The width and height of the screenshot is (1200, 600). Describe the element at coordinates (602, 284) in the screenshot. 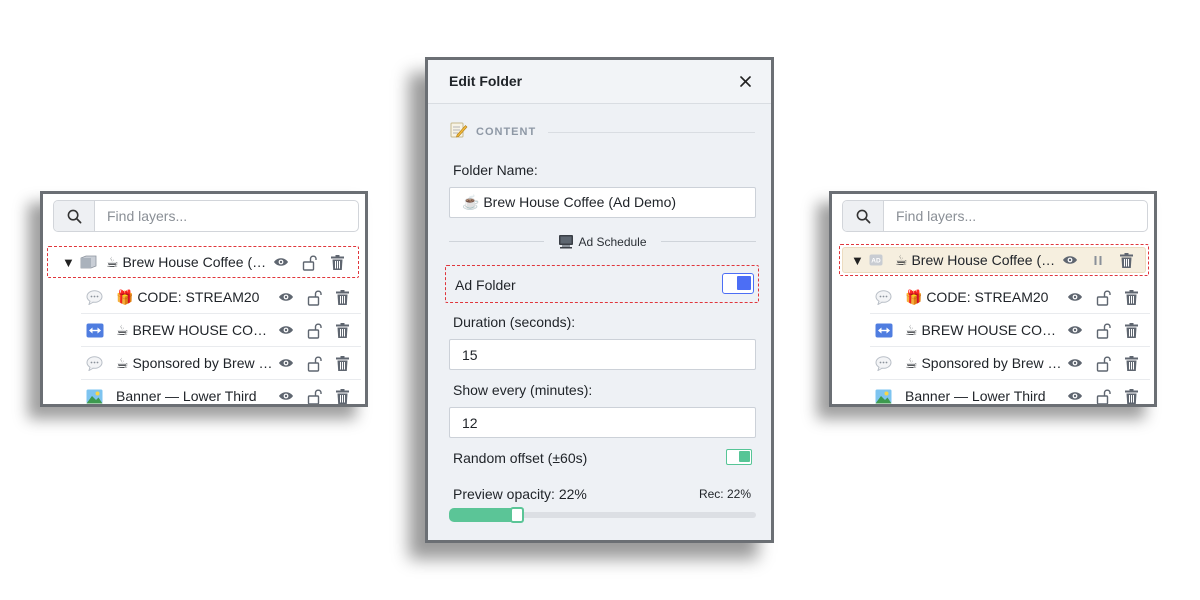

I see `ad-folder-row: Ad Folder` at that location.